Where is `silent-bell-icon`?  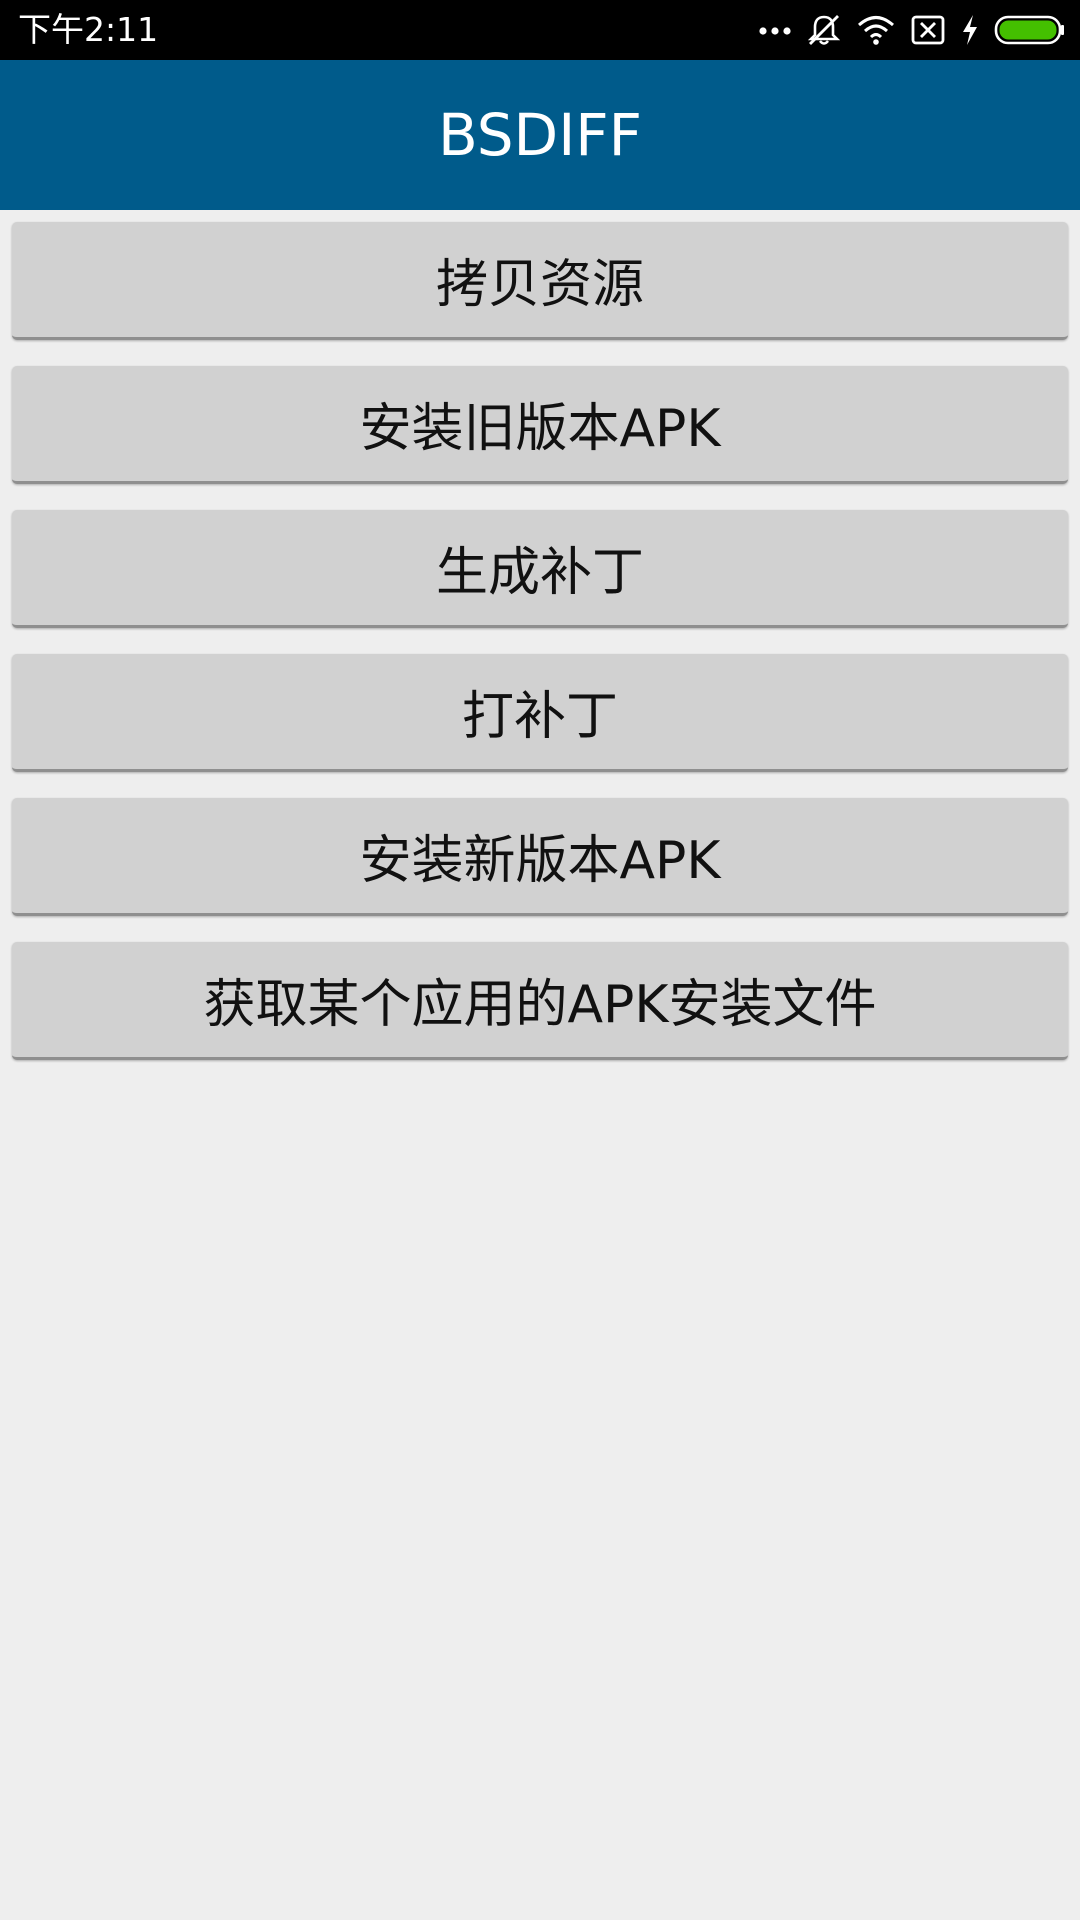 silent-bell-icon is located at coordinates (824, 30).